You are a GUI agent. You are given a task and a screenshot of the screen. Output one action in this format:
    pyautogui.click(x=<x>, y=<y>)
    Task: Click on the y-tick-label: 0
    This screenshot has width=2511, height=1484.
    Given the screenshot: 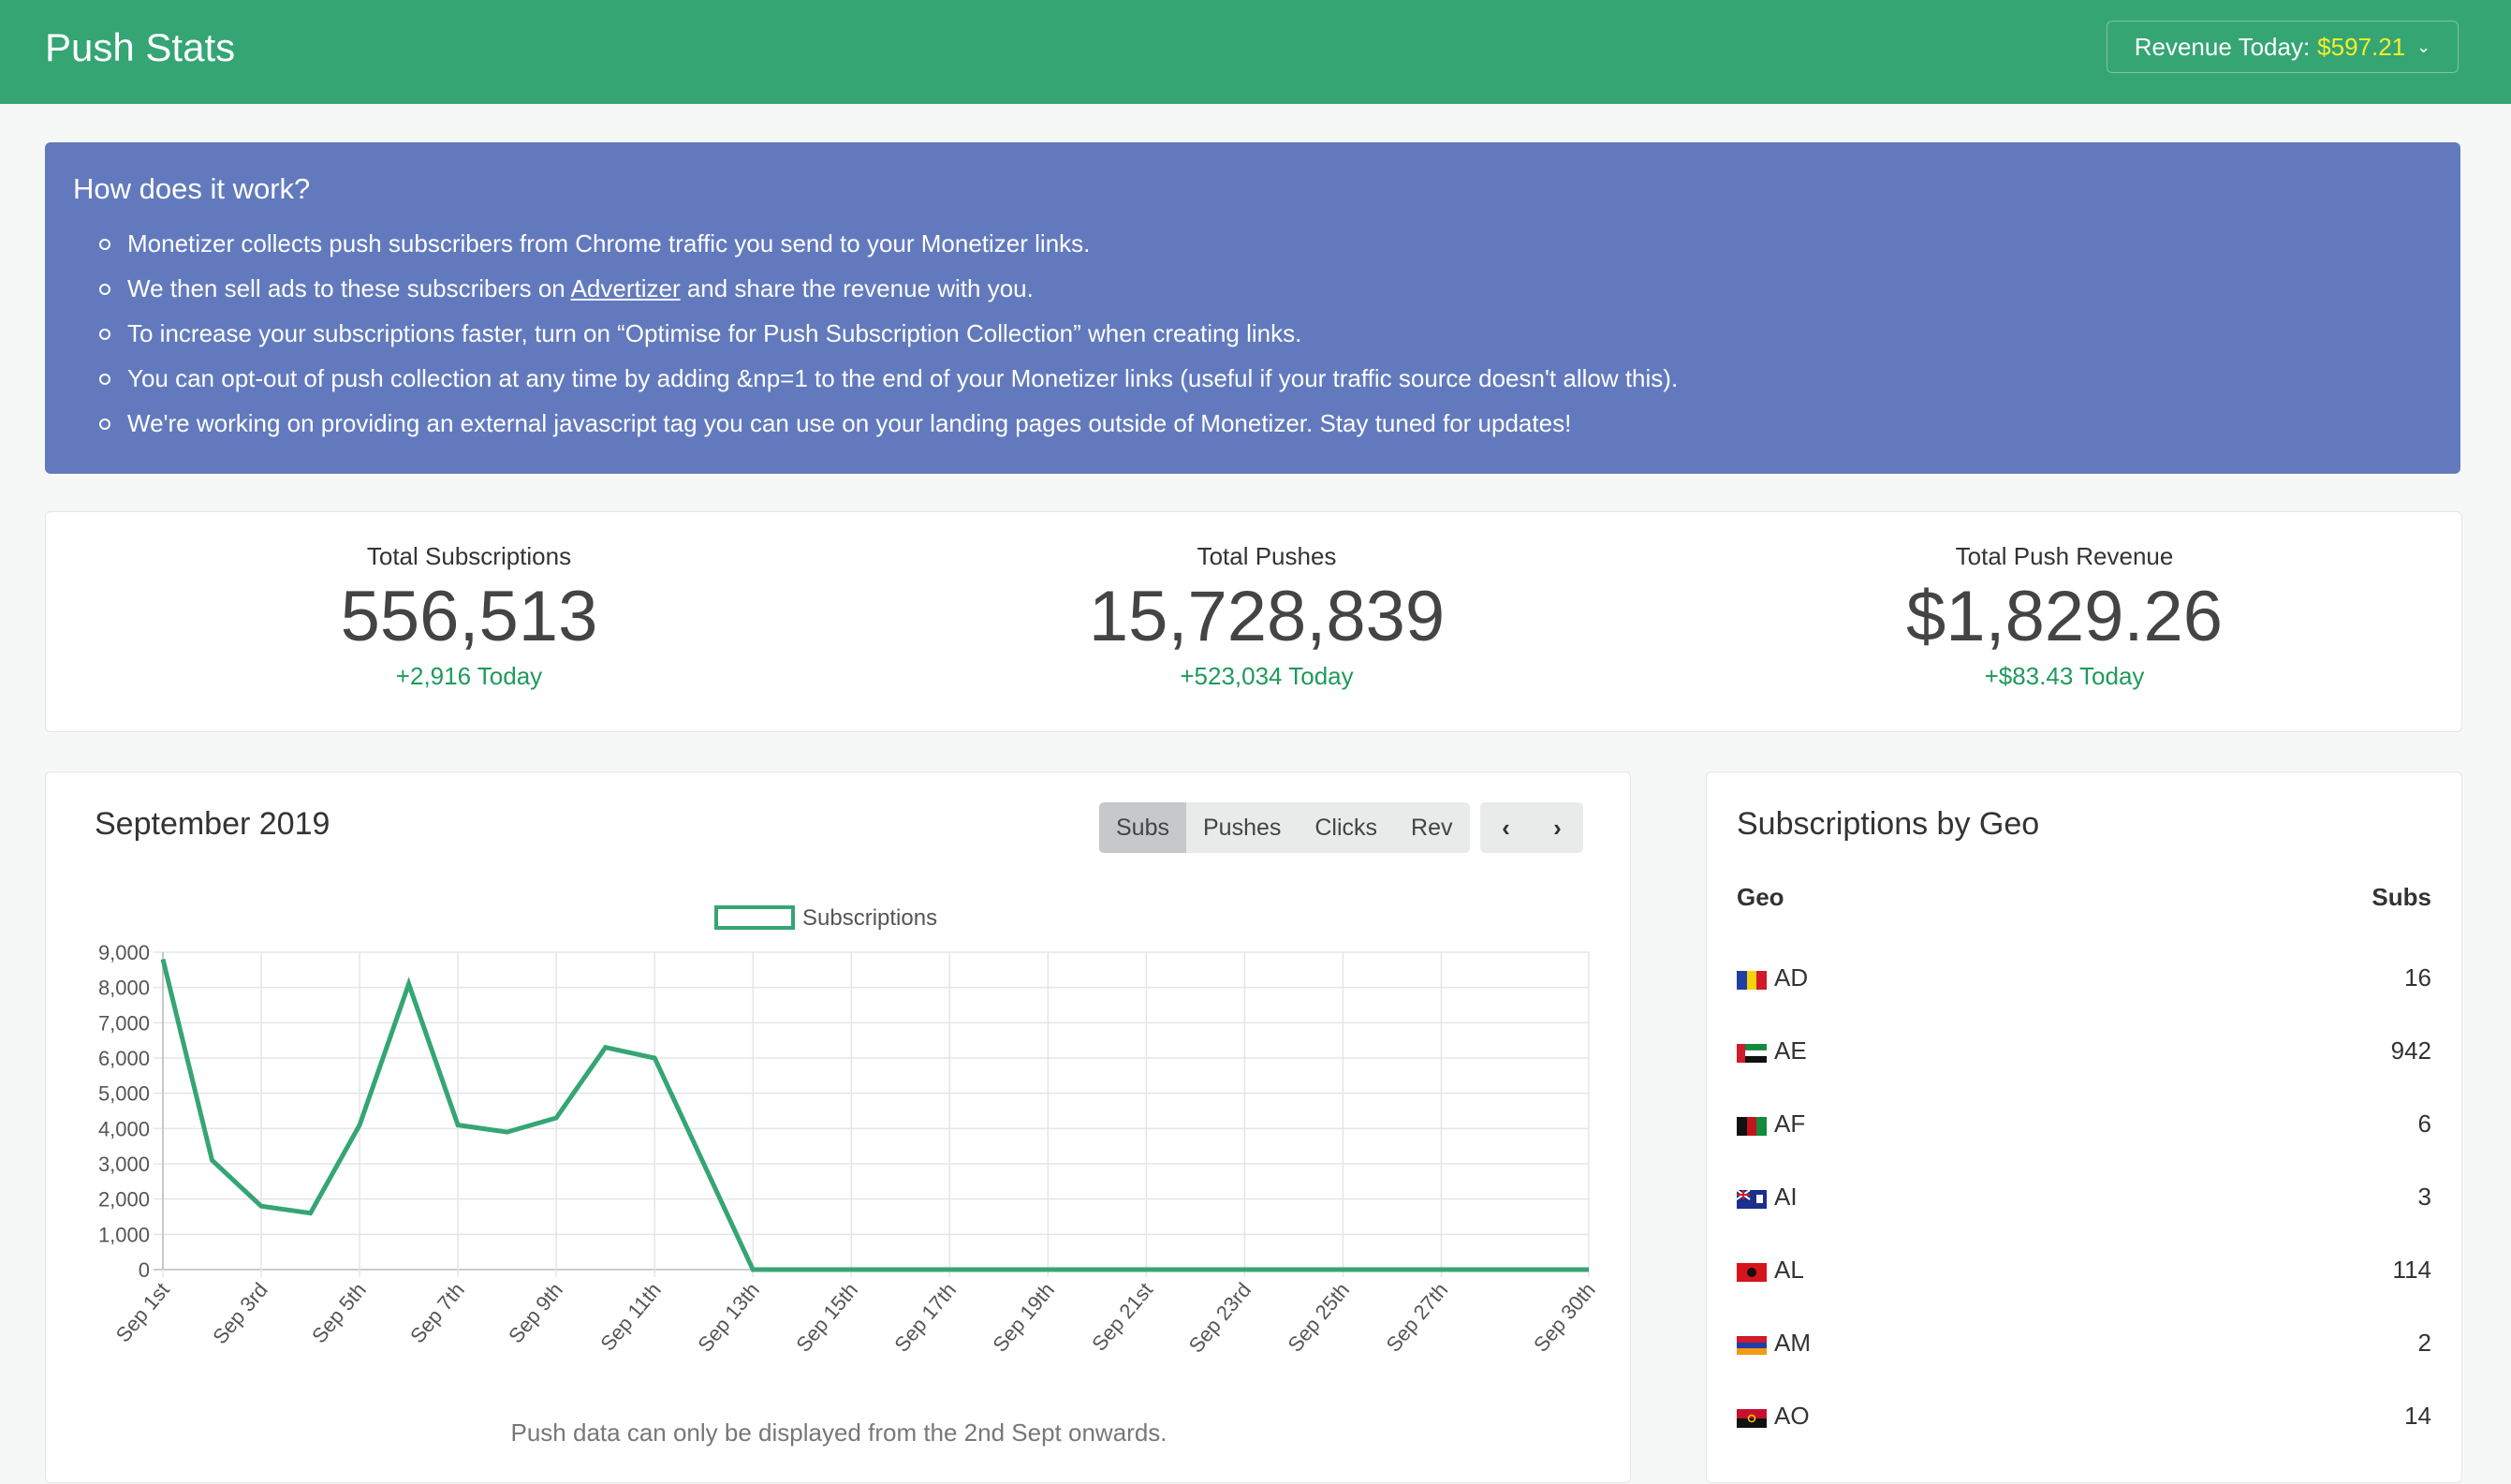 What is the action you would take?
    pyautogui.click(x=145, y=1270)
    